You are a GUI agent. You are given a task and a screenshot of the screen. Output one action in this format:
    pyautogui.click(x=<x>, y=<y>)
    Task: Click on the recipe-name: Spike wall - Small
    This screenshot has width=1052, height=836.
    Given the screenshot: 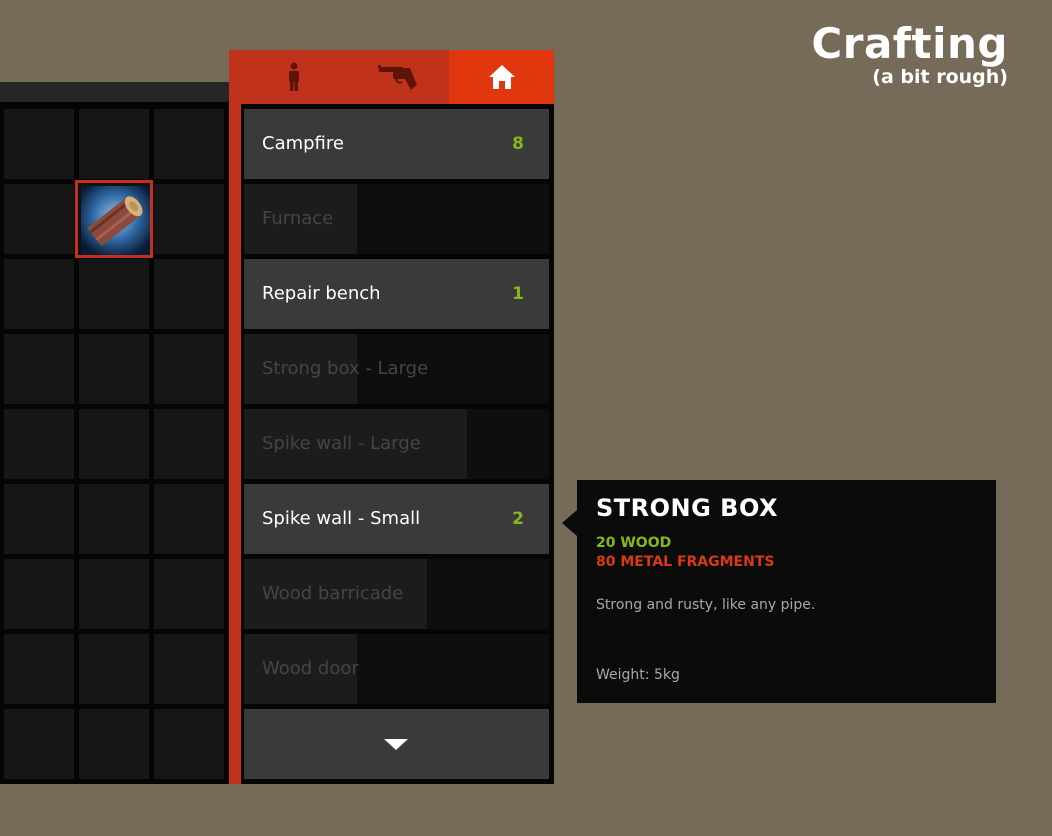 What is the action you would take?
    pyautogui.click(x=341, y=518)
    